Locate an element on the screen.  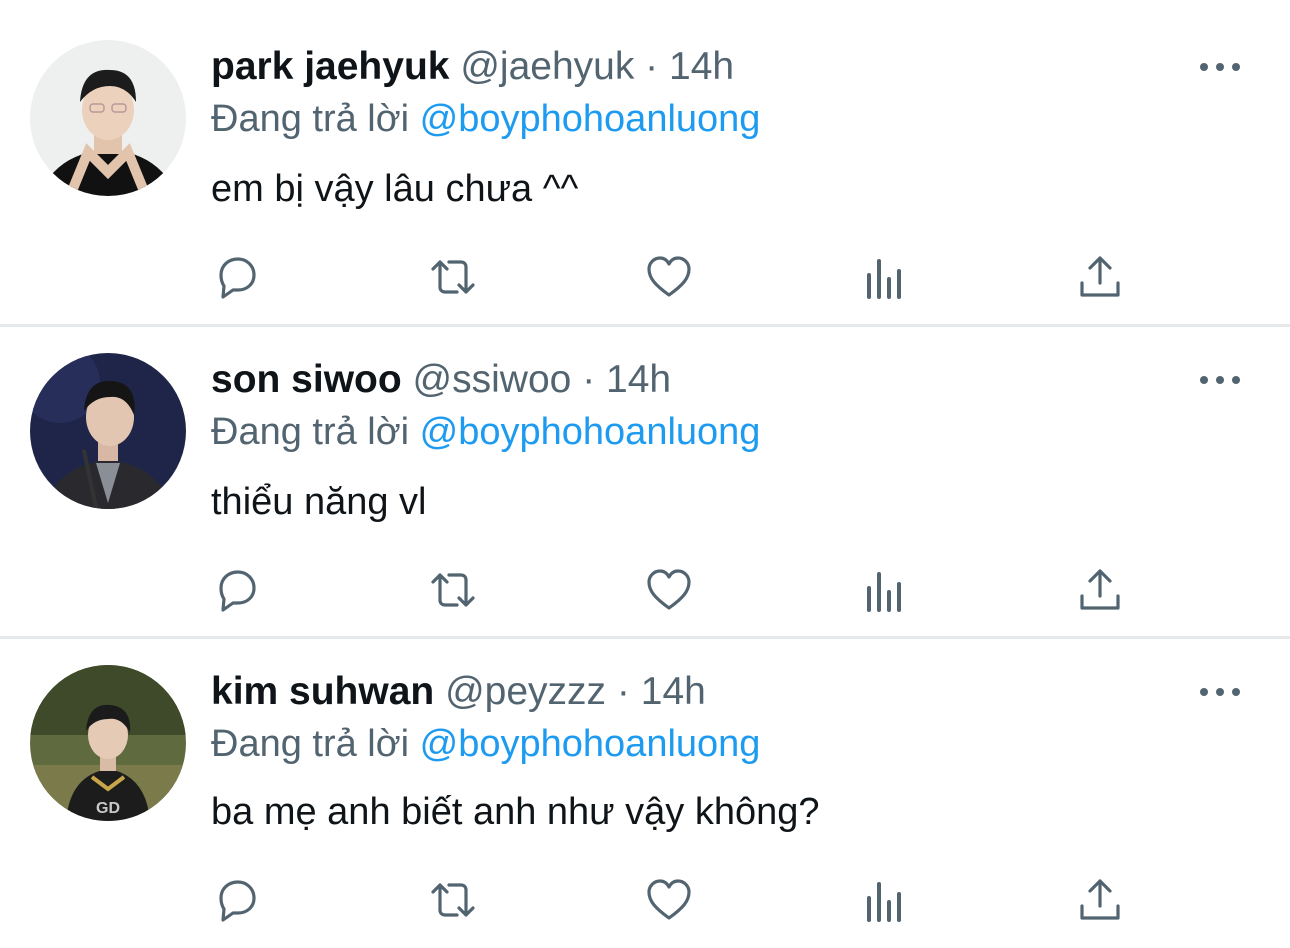
tweet-text: ba mẹ anh biết anh như vậy không? is located at coordinates (515, 812).